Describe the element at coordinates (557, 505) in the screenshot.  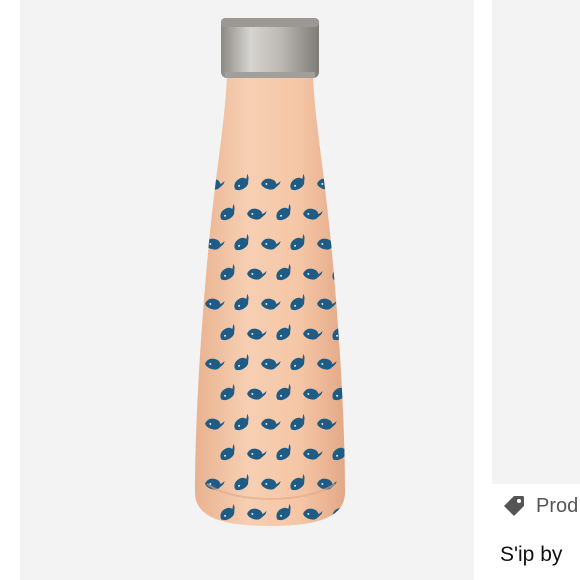
I see `product-tag-label: Prod` at that location.